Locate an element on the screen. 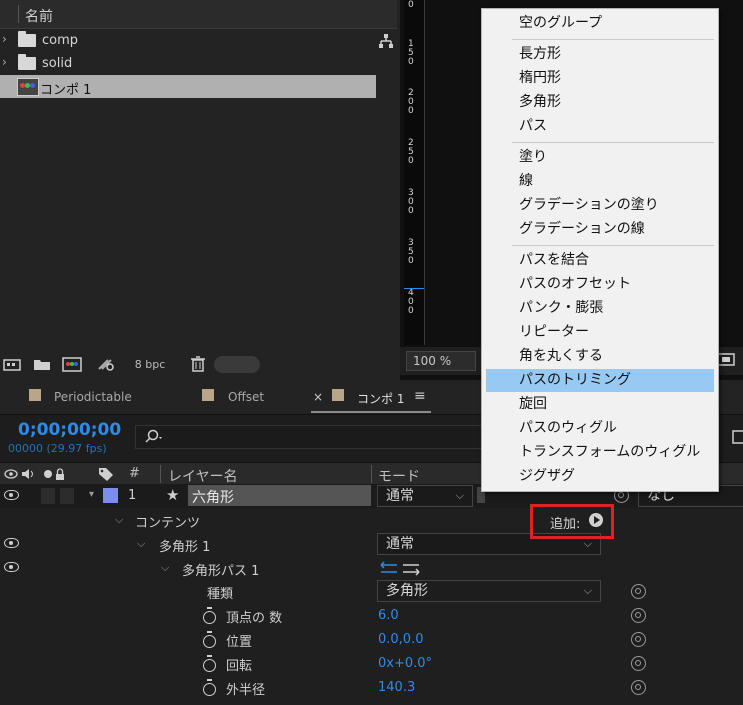 The image size is (743, 705). project-item-solid-folder: › solid is located at coordinates (188, 63).